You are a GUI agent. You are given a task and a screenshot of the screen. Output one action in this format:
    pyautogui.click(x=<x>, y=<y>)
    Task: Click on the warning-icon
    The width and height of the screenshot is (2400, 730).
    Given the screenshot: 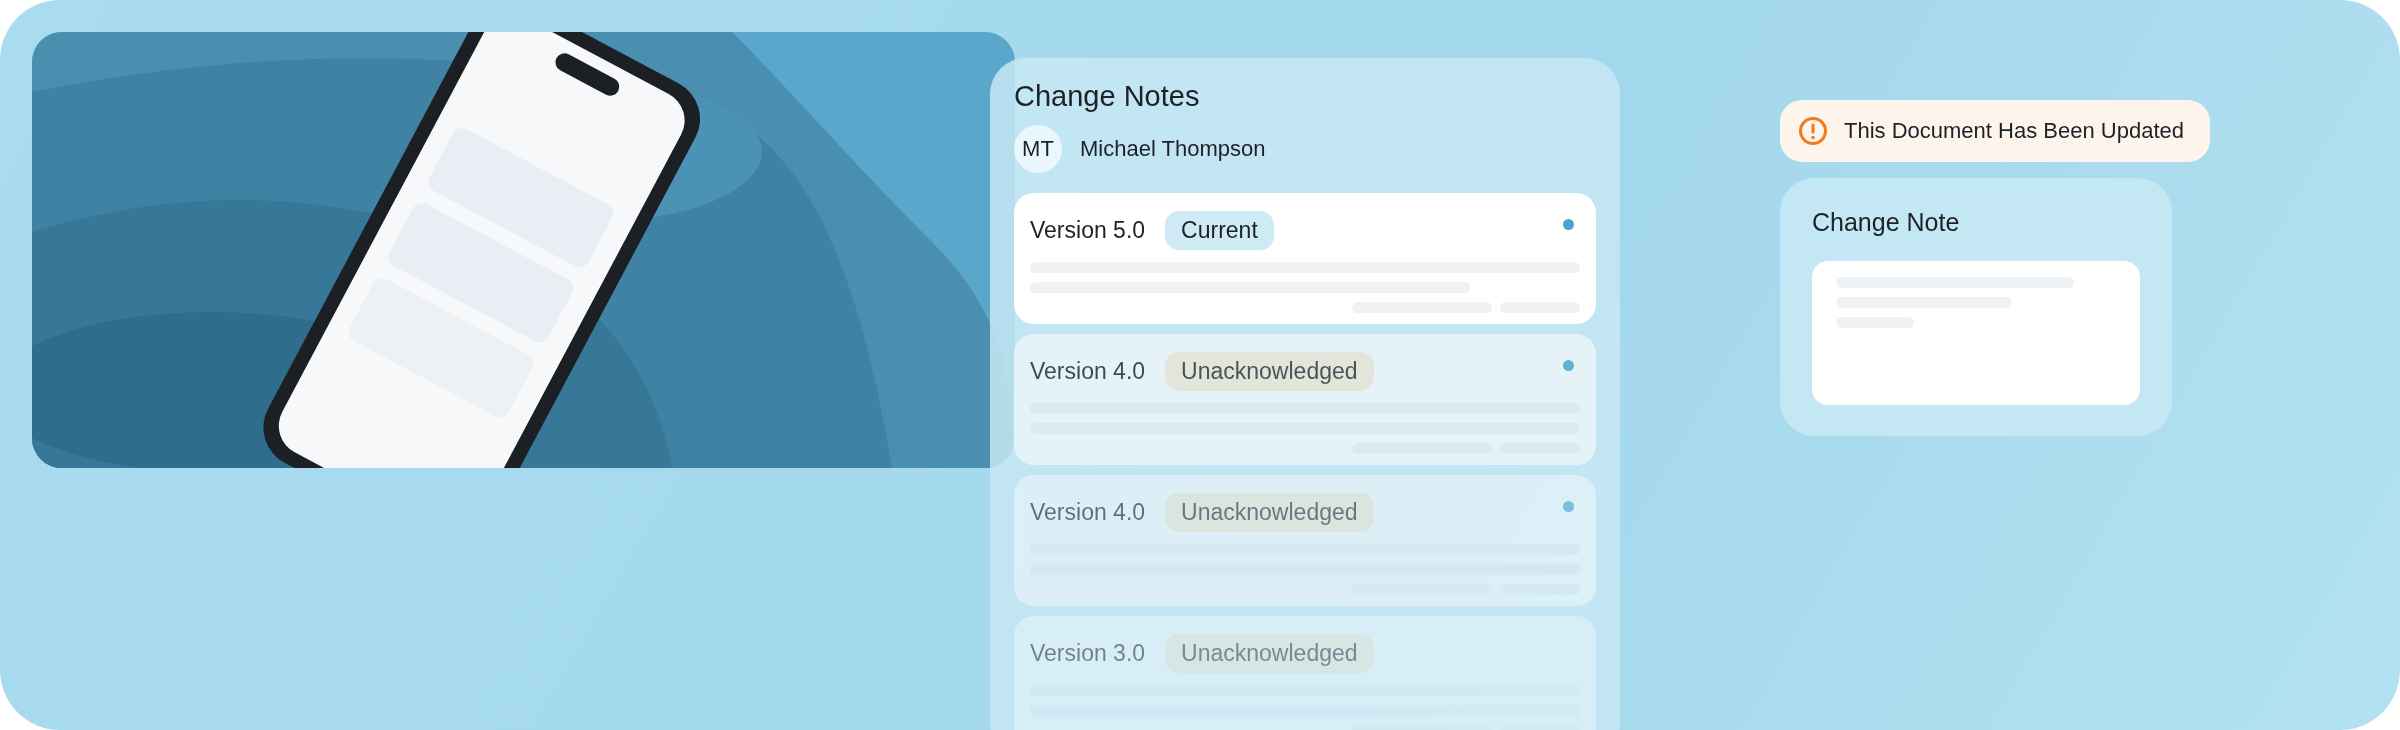 What is the action you would take?
    pyautogui.click(x=1813, y=131)
    